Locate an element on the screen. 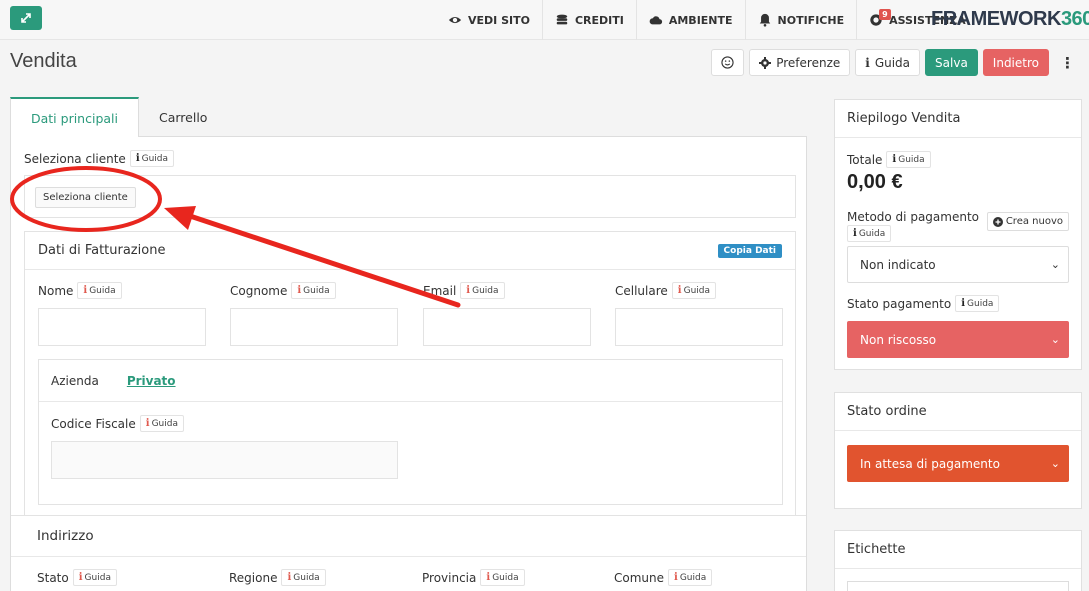  tab-azienda: Azienda is located at coordinates (75, 381).